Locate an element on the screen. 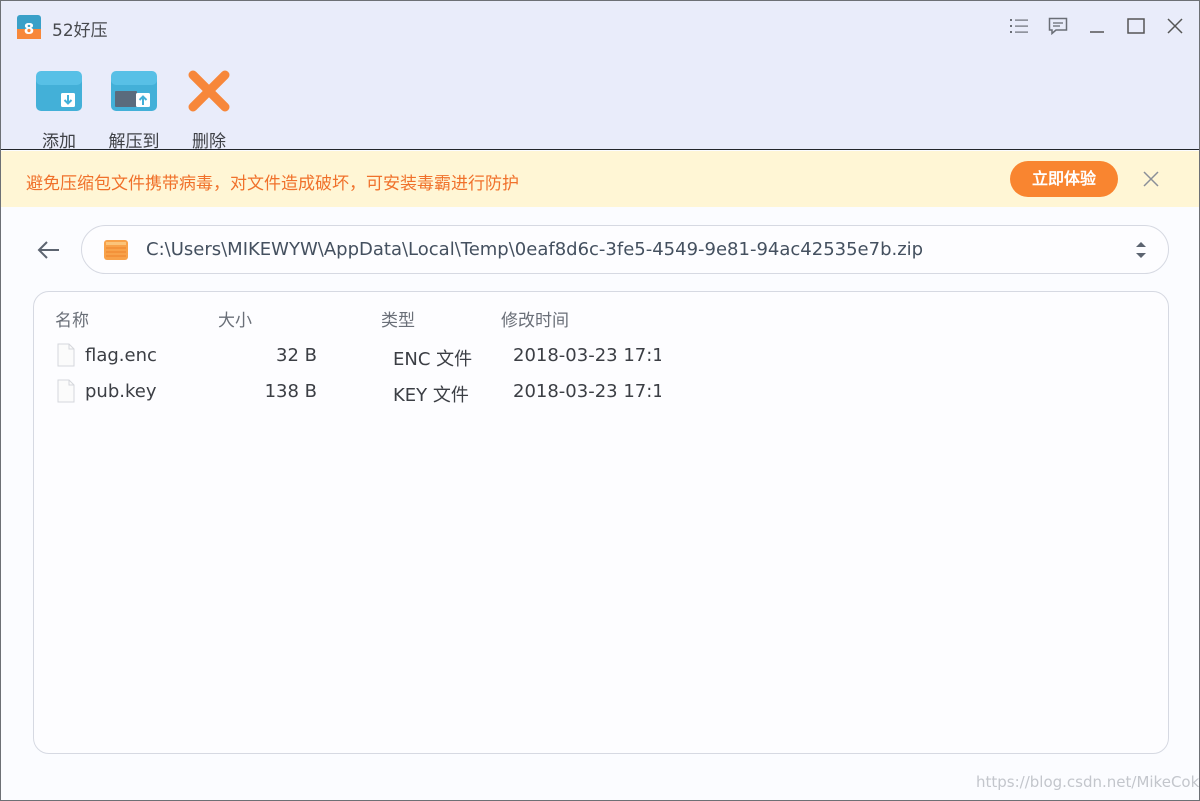 This screenshot has height=801, width=1200. feedback-icon is located at coordinates (1058, 26).